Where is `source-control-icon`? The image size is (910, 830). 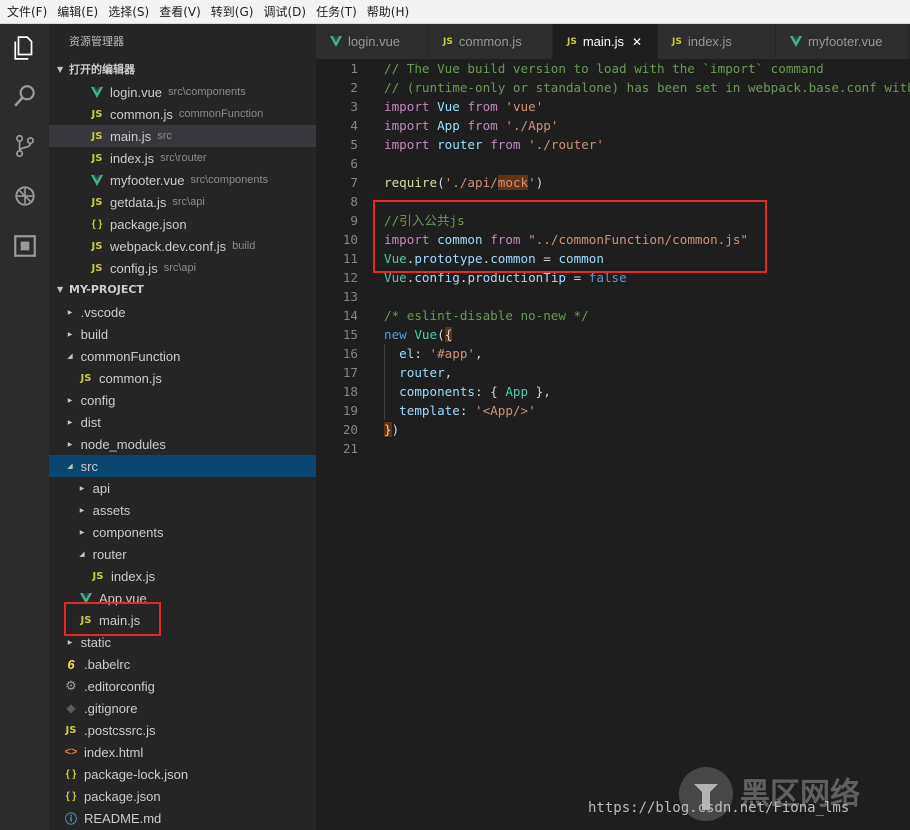
source-control-icon is located at coordinates (24, 146).